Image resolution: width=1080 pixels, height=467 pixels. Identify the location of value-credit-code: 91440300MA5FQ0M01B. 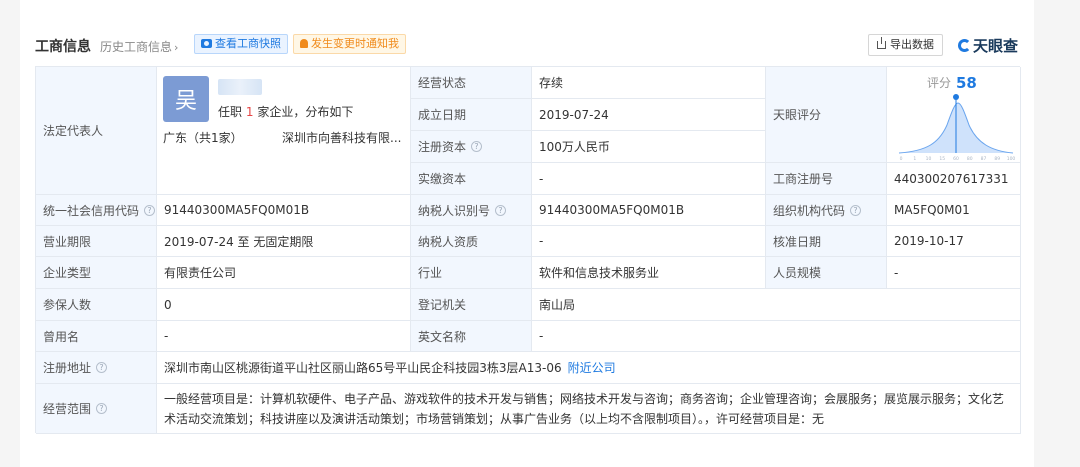
(284, 210).